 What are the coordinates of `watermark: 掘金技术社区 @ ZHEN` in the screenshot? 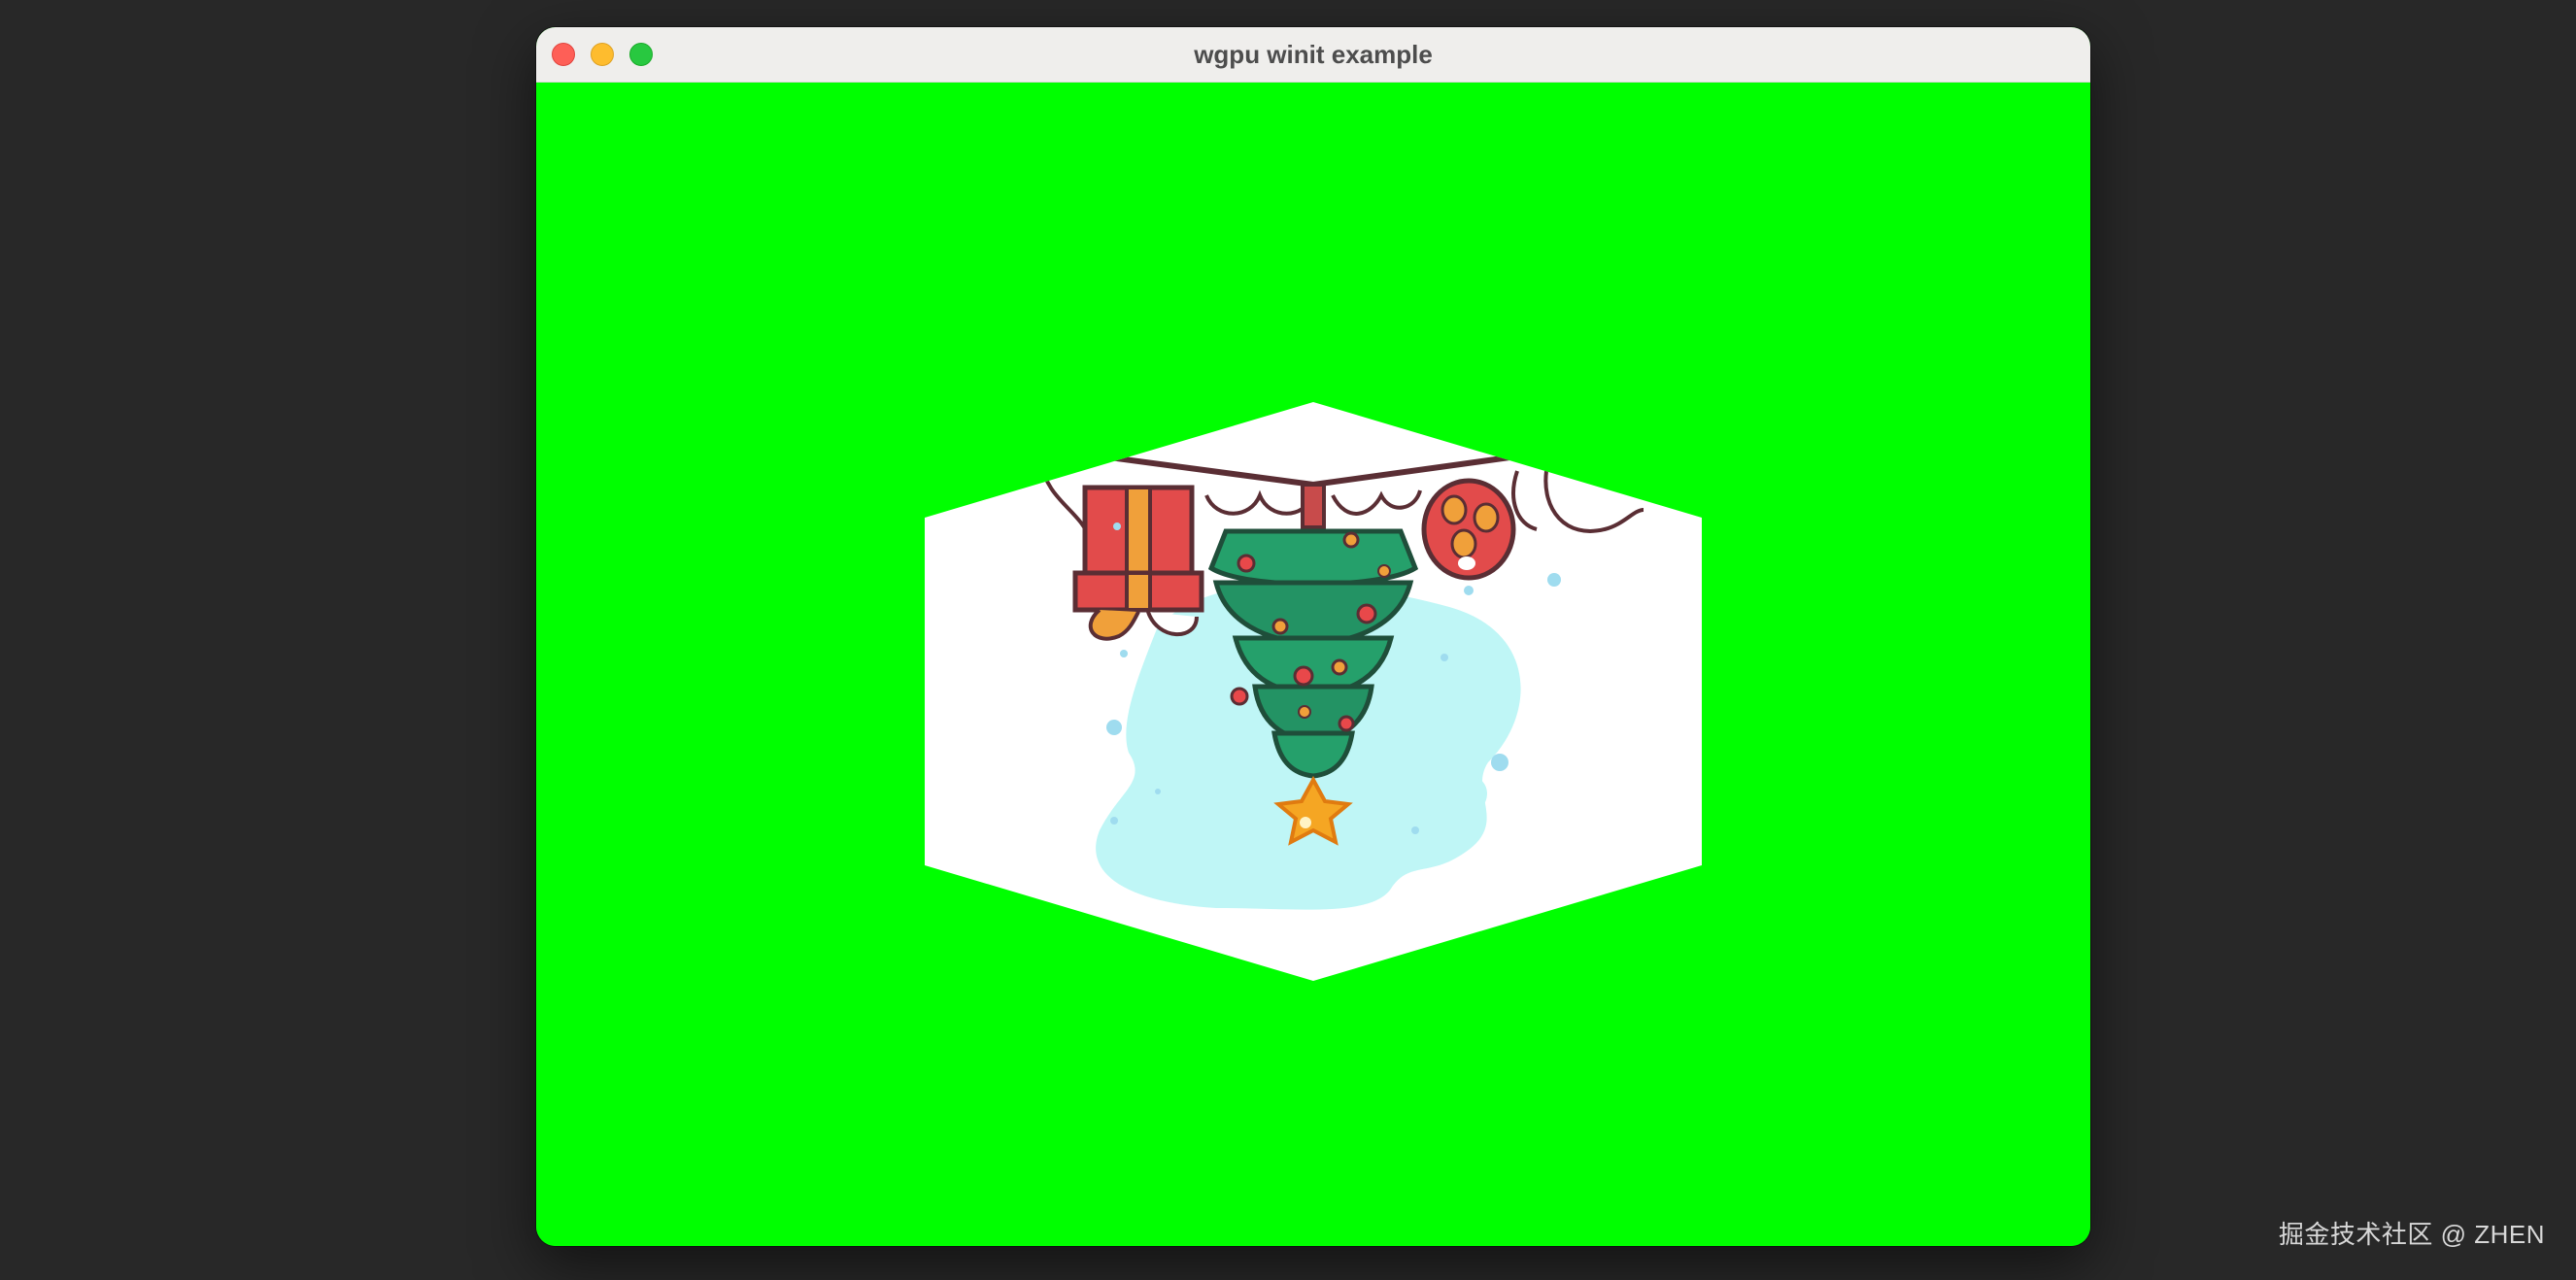 It's located at (2411, 1234).